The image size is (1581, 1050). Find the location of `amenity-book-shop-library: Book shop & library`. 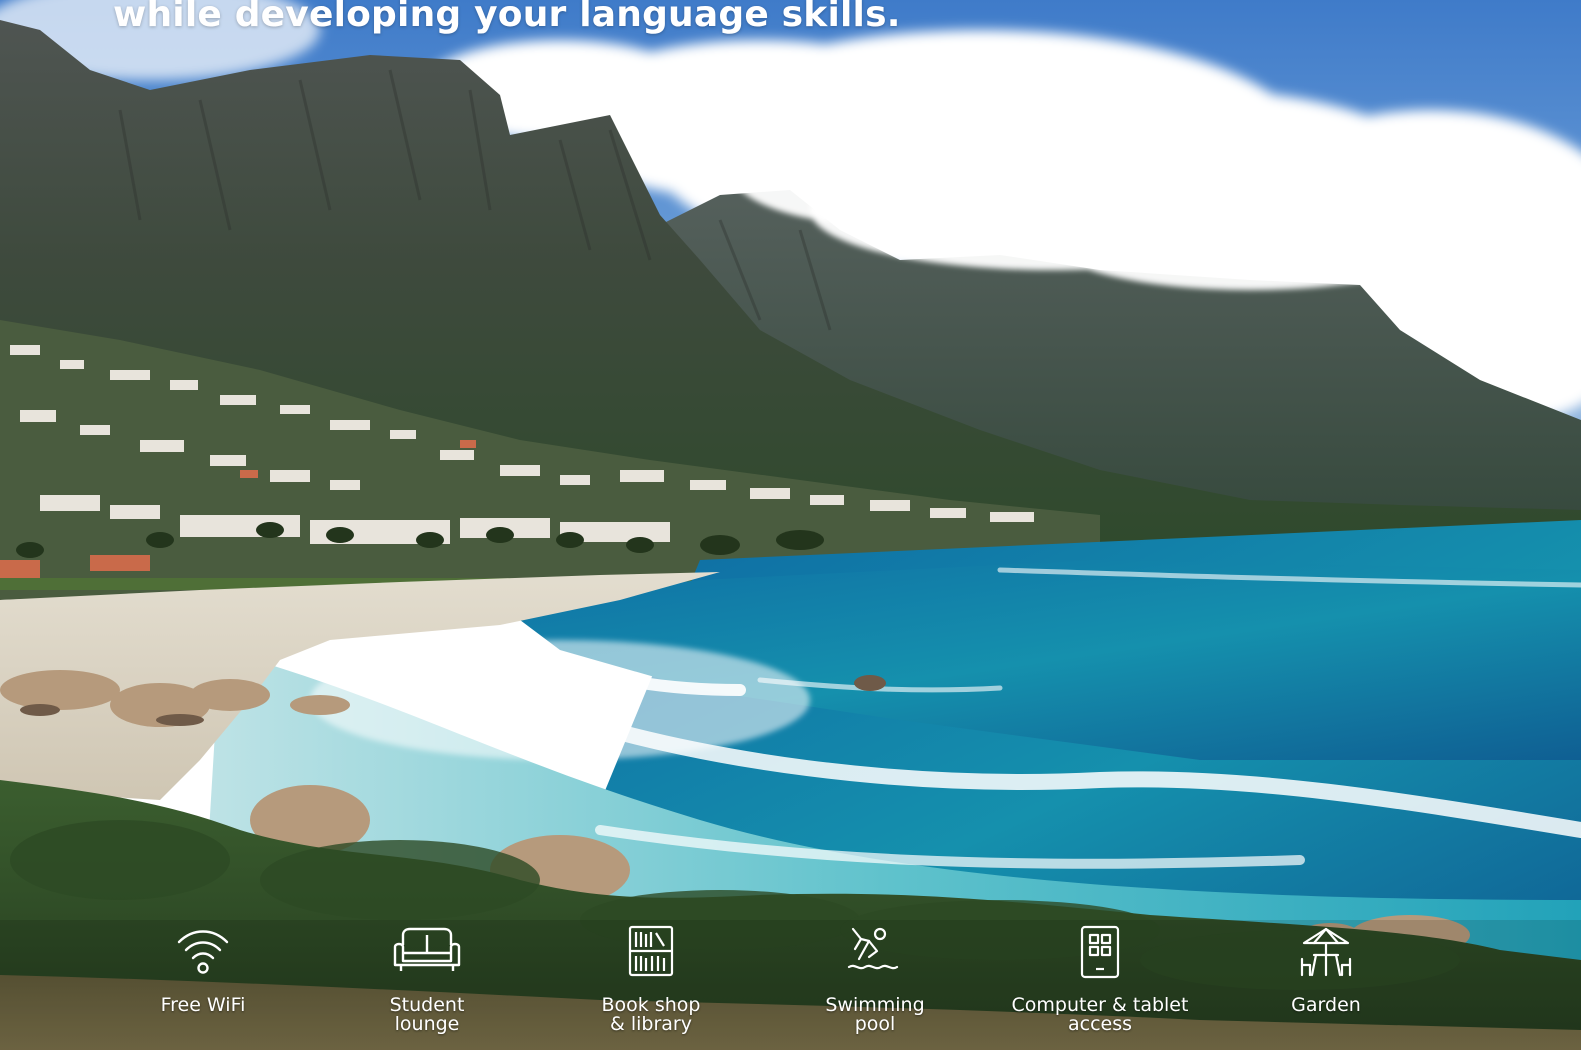

amenity-book-shop-library: Book shop & library is located at coordinates (651, 979).